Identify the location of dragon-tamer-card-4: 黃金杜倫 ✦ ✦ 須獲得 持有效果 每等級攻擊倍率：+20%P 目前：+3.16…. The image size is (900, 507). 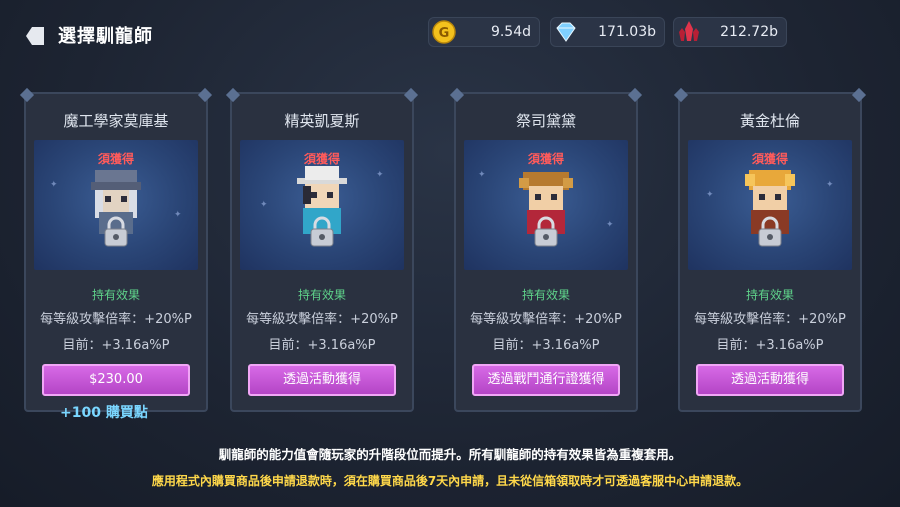
(770, 249).